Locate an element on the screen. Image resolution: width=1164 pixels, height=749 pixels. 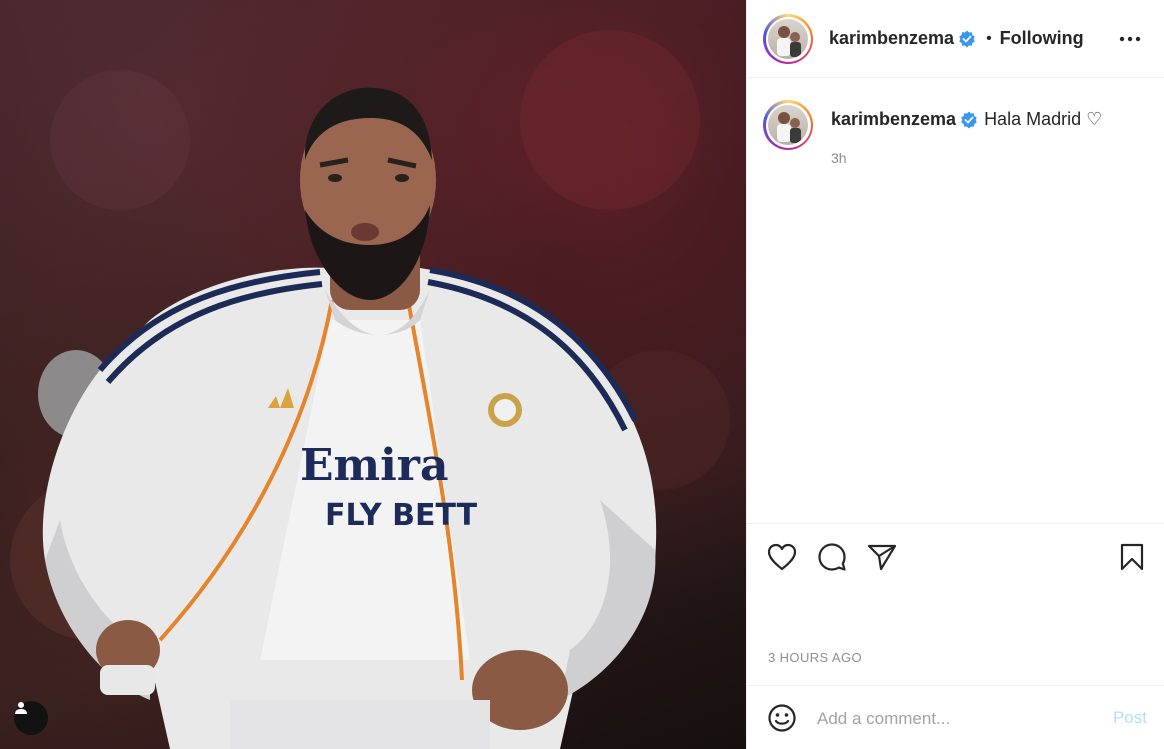
svg-text: FLY BETT is located at coordinates (401, 515).